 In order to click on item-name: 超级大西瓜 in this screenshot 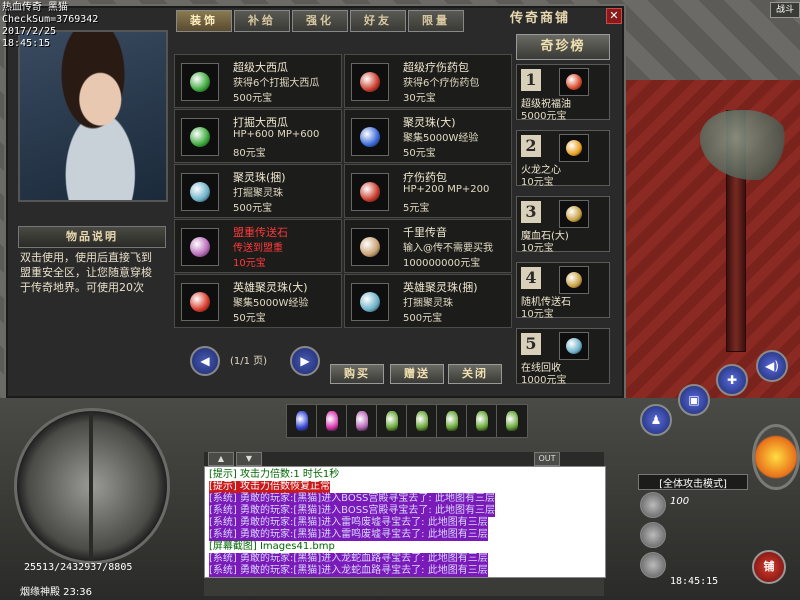, I will do `click(260, 67)`.